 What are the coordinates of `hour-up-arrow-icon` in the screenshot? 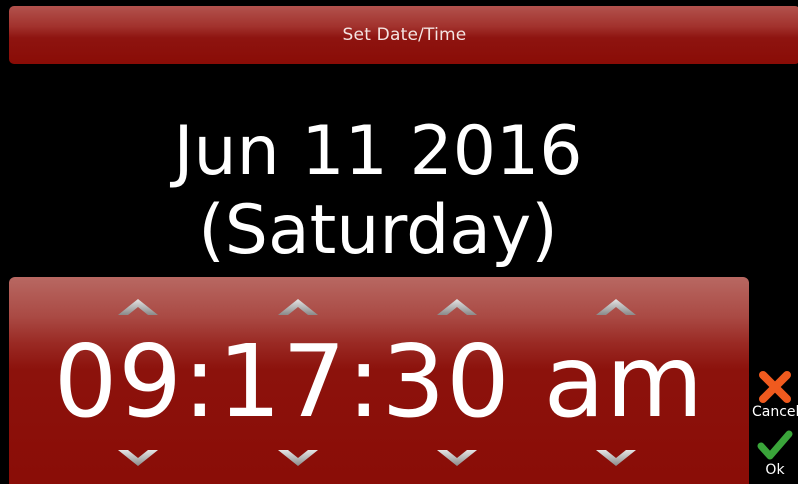 It's located at (138, 307).